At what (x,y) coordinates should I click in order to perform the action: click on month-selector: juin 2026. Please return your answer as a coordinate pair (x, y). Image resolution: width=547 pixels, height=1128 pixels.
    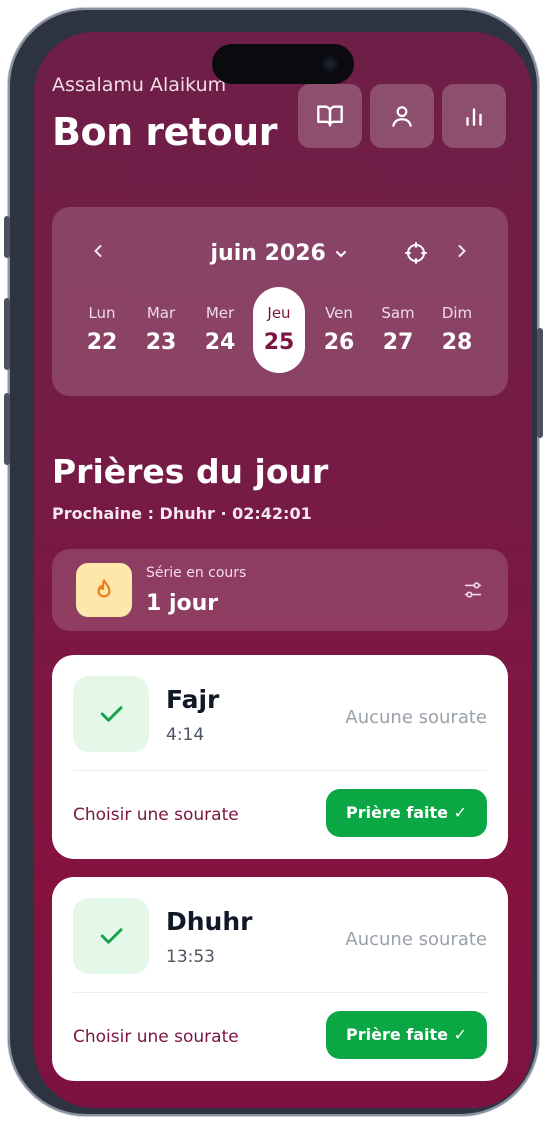
    Looking at the image, I should click on (280, 253).